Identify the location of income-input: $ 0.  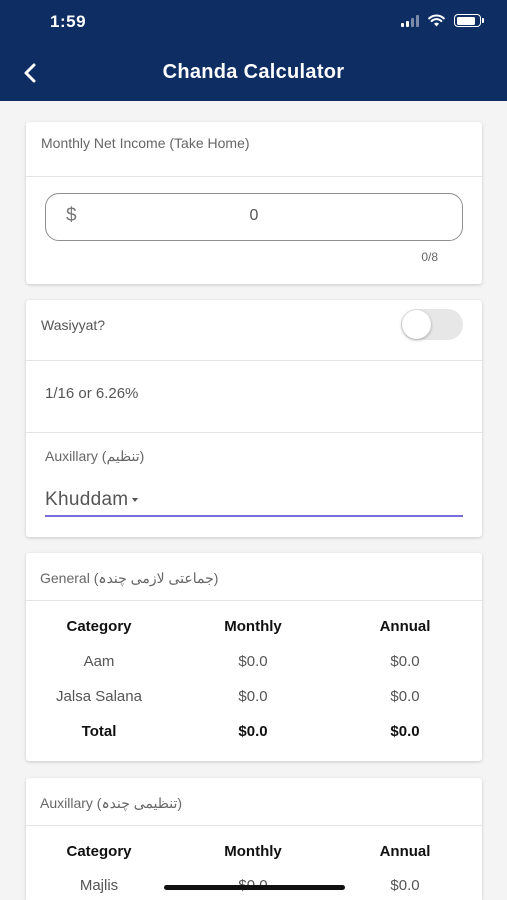
(254, 217).